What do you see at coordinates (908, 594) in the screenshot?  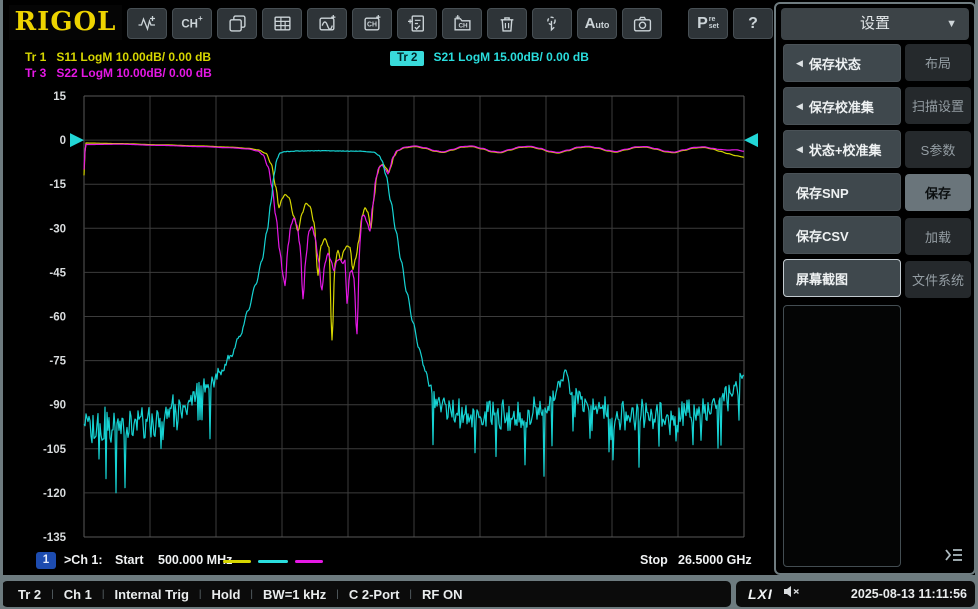 I see `clock: 2025-08-13 11:11:56` at bounding box center [908, 594].